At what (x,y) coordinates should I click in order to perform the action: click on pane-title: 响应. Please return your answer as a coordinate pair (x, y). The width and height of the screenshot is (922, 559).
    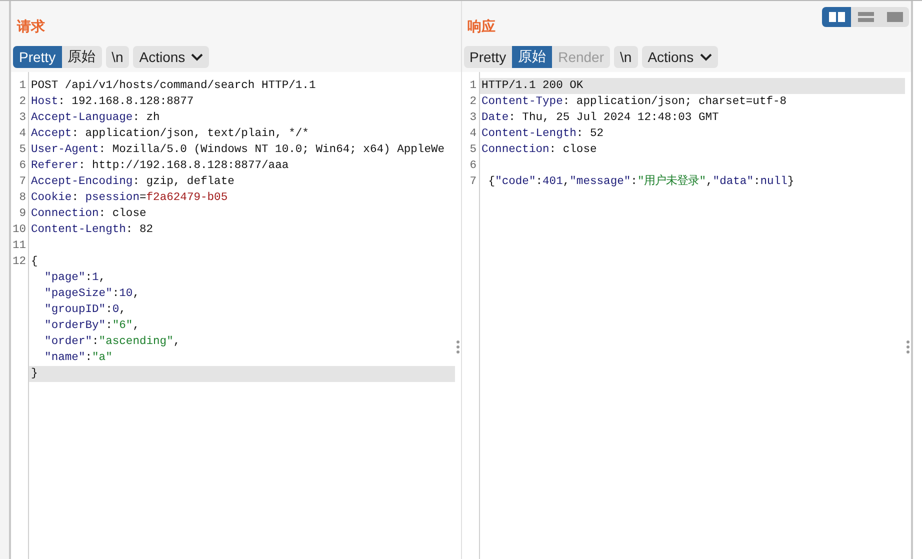
    Looking at the image, I should click on (482, 27).